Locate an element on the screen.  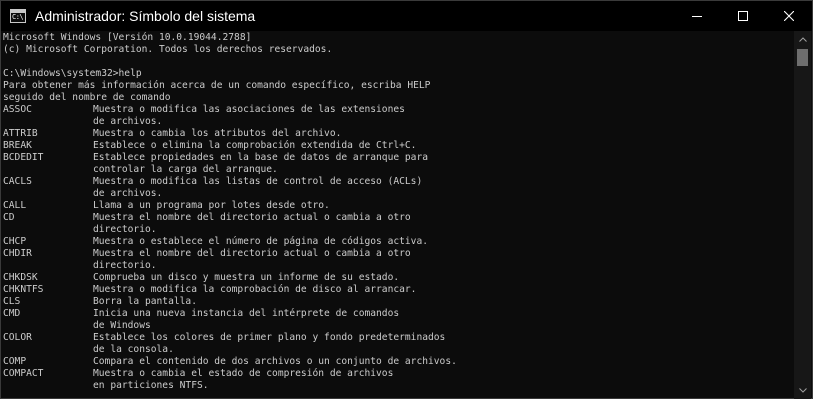
command-name: COMPACT is located at coordinates (23, 373).